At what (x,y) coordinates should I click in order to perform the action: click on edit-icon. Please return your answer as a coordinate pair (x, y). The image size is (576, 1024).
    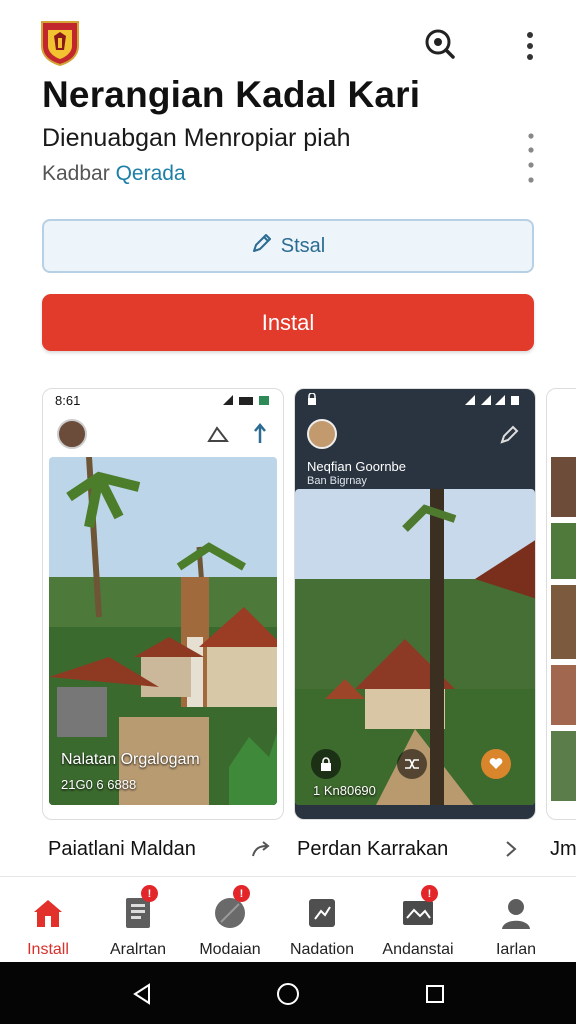
    Looking at the image, I should click on (509, 437).